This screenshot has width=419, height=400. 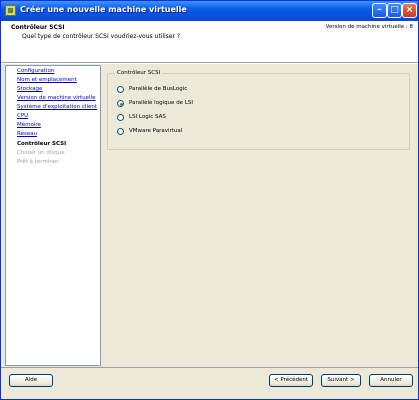 What do you see at coordinates (369, 27) in the screenshot?
I see `vm-version-label: Version de machine virtuelle : 8` at bounding box center [369, 27].